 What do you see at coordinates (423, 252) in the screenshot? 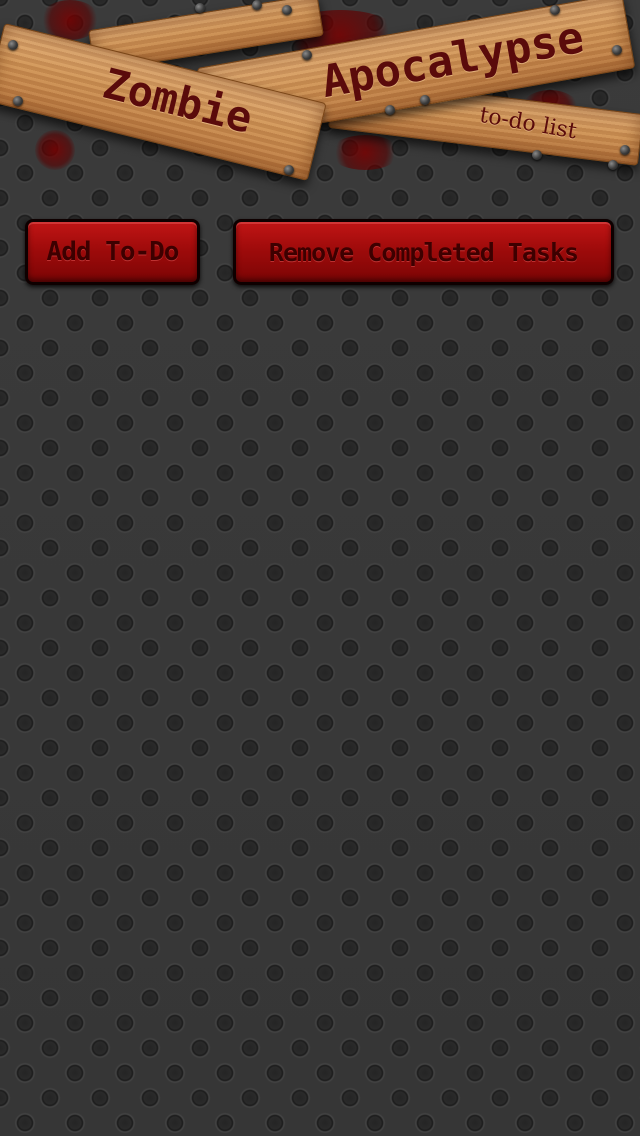
I see `remove-completed-tasks-button: Remove Completed Tasks` at bounding box center [423, 252].